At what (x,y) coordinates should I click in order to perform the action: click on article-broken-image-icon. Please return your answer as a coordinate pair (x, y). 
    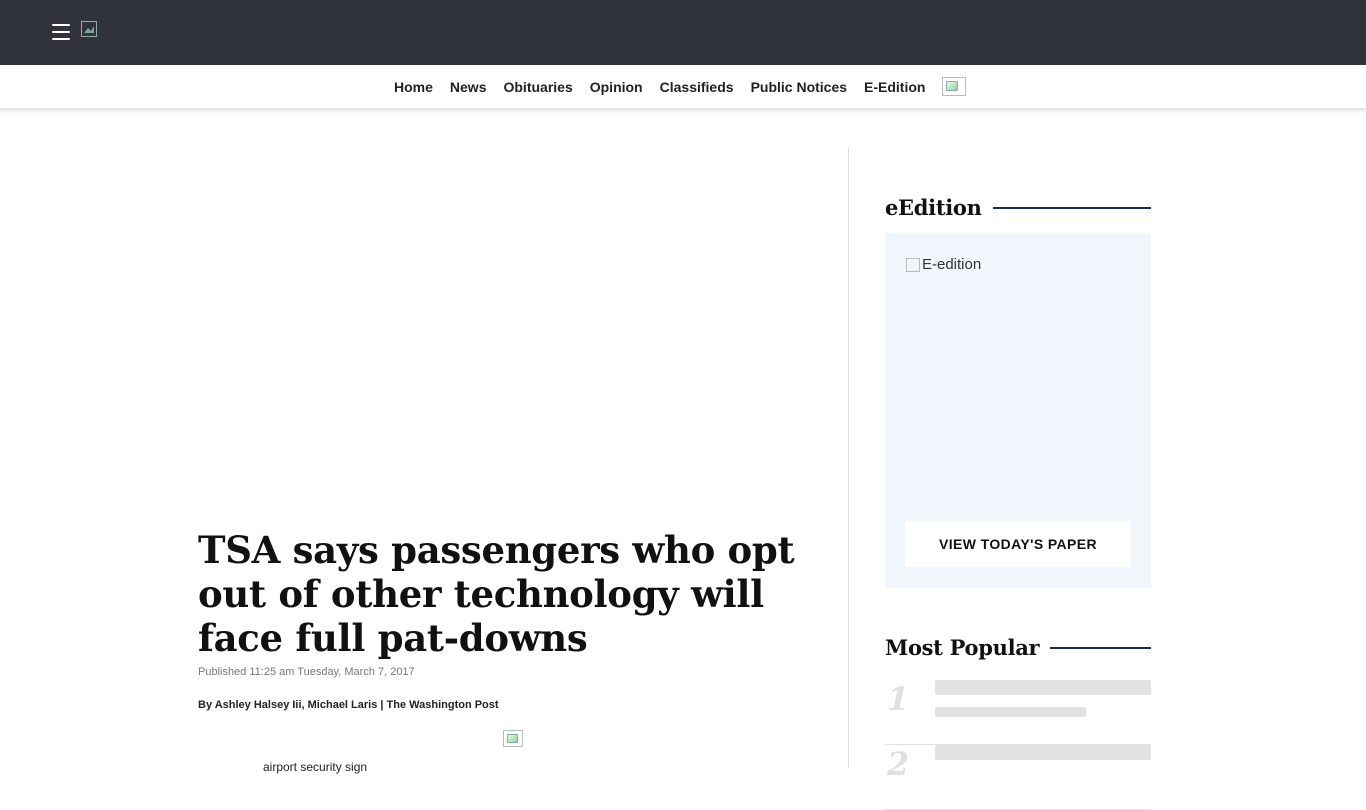
    Looking at the image, I should click on (513, 738).